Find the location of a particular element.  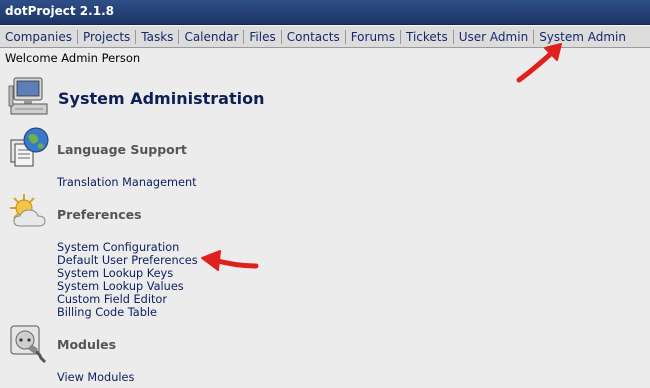

welcome-message: Welcome Admin Person is located at coordinates (73, 58).